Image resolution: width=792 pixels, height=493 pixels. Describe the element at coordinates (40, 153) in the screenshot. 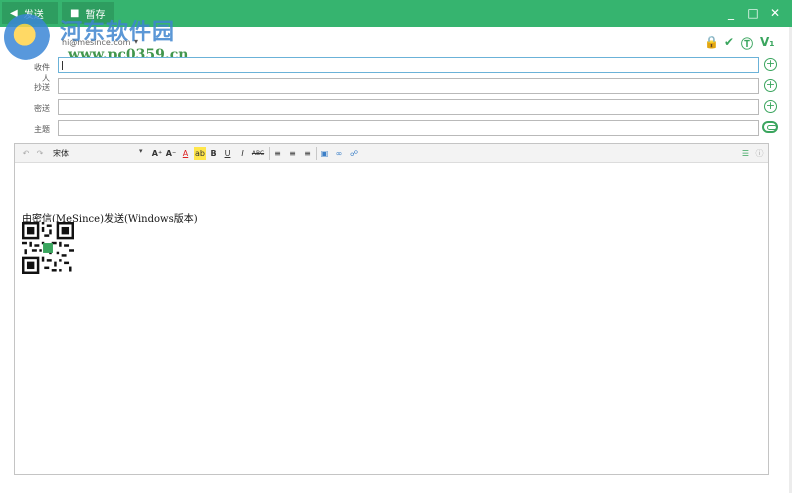

I see `redo-icon: ↷` at that location.